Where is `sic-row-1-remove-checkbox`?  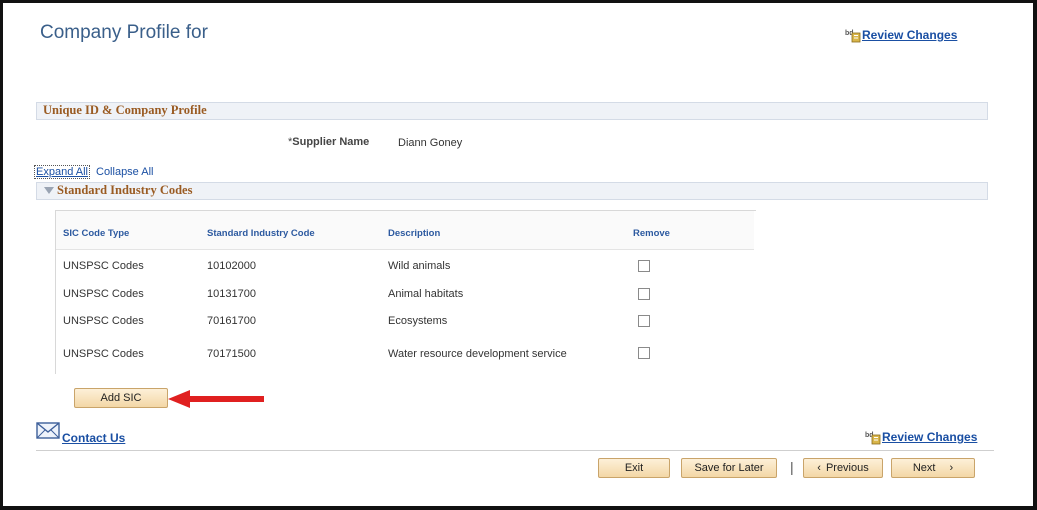 sic-row-1-remove-checkbox is located at coordinates (644, 266).